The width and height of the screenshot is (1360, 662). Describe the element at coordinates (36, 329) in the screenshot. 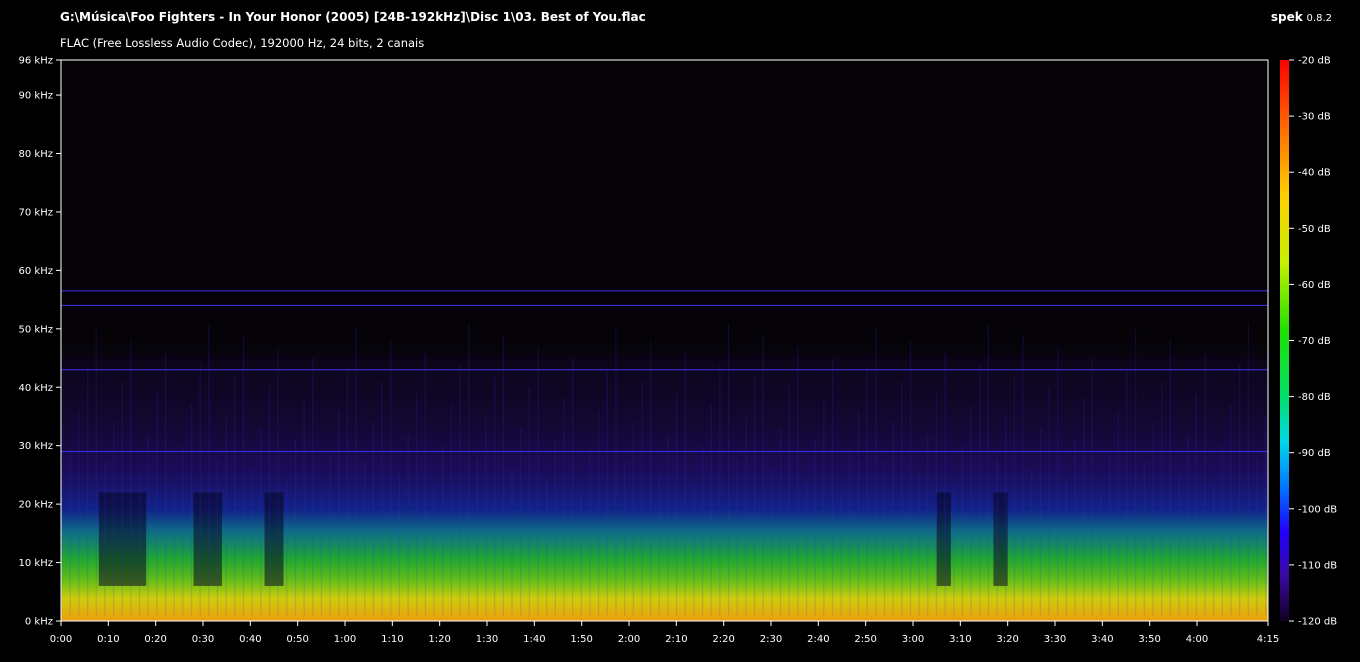

I see `frequency-tick-label: 50 kHz` at that location.